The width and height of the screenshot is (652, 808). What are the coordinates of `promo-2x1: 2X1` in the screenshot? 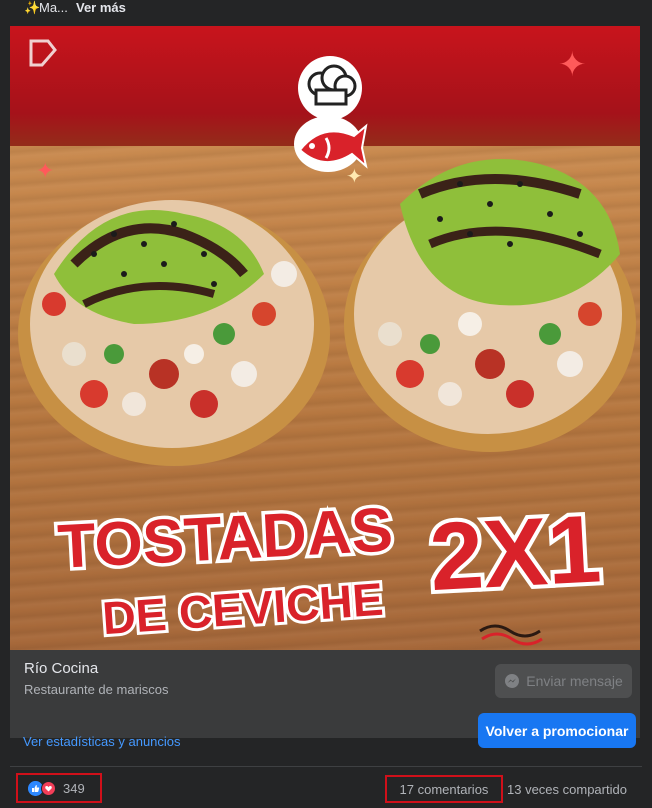 It's located at (515, 553).